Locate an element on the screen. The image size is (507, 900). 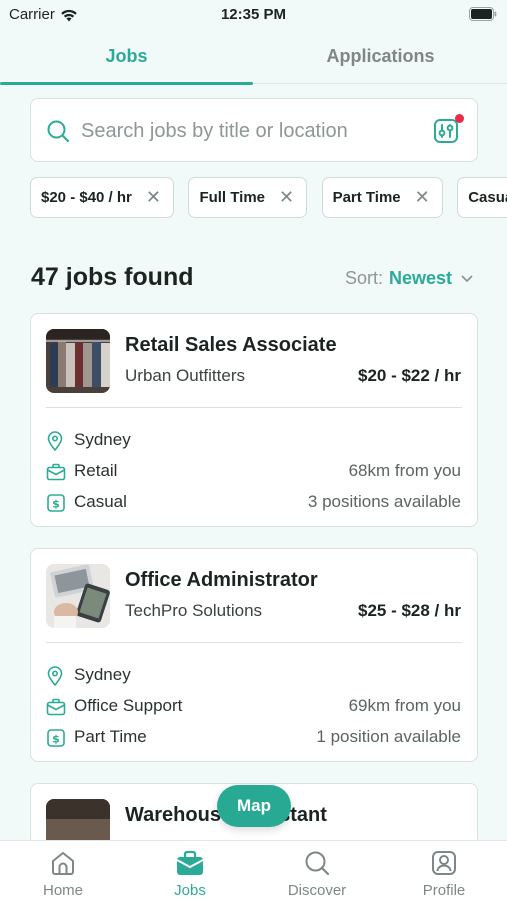
job-positions: 1 position available is located at coordinates (388, 736).